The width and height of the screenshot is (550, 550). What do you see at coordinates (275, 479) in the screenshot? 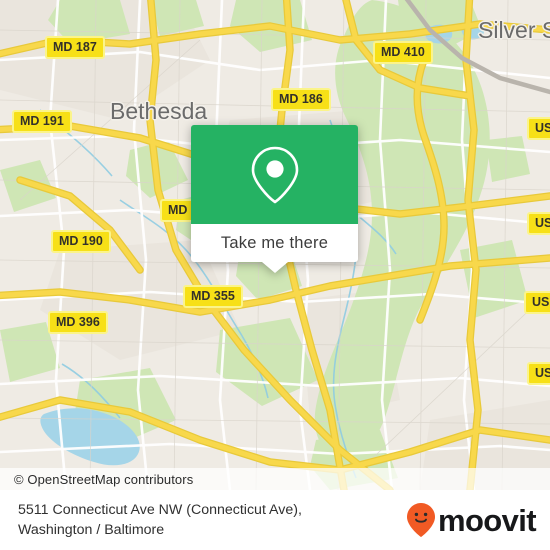
I see `map-attribution: © OpenStreetMap contributors` at bounding box center [275, 479].